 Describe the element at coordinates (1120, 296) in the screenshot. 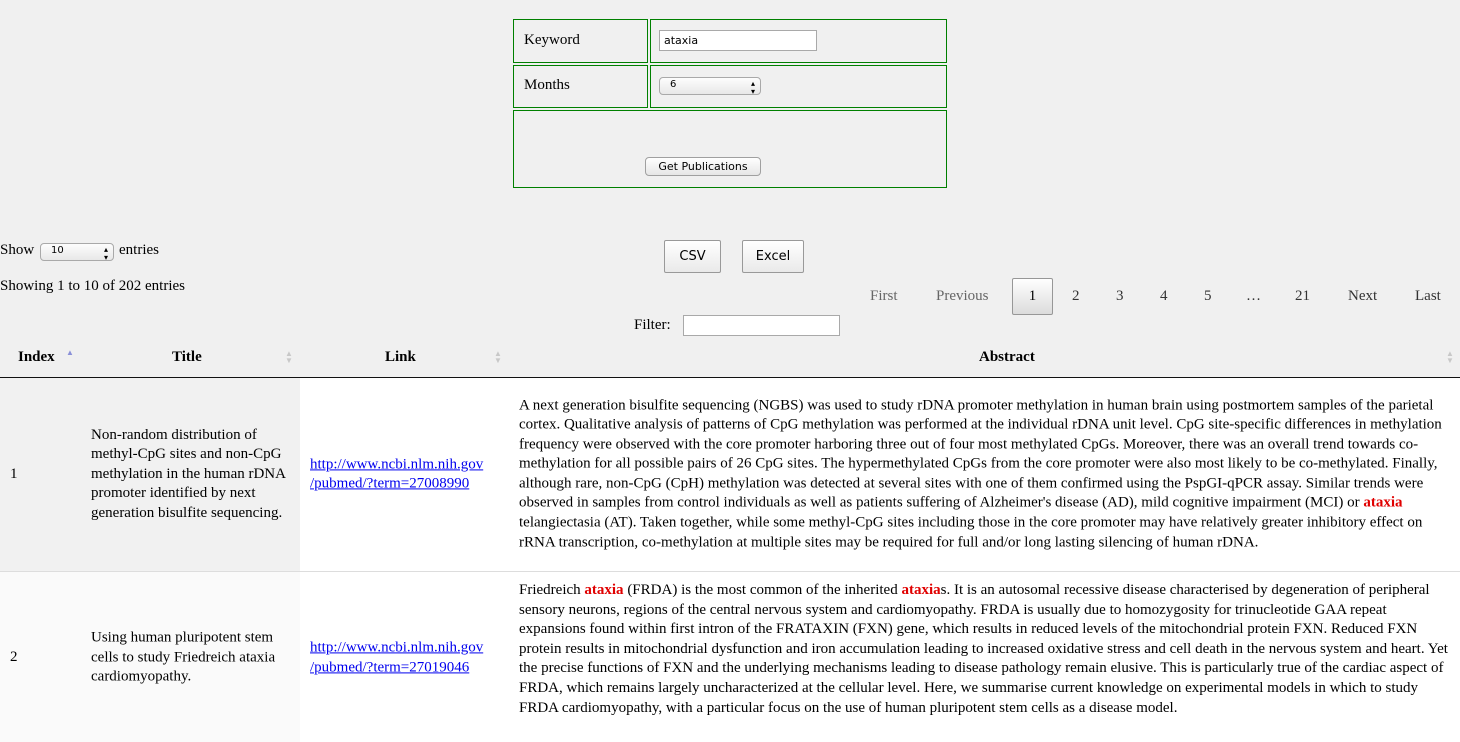

I see `pagination-page: 3` at that location.